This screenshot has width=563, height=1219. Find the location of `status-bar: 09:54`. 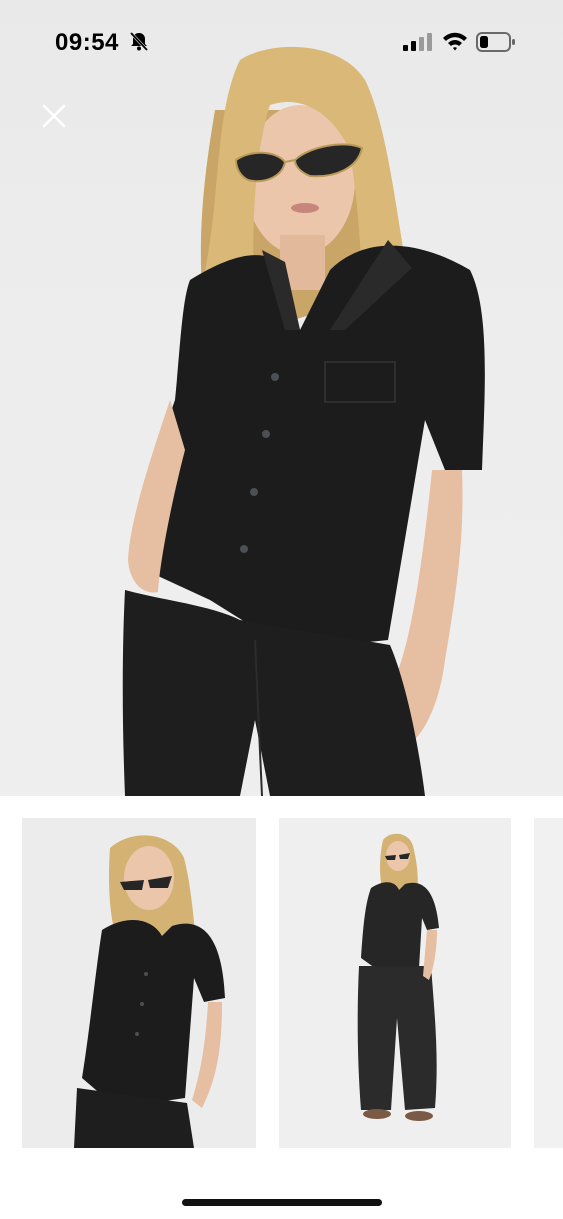

status-bar: 09:54 is located at coordinates (281, 42).